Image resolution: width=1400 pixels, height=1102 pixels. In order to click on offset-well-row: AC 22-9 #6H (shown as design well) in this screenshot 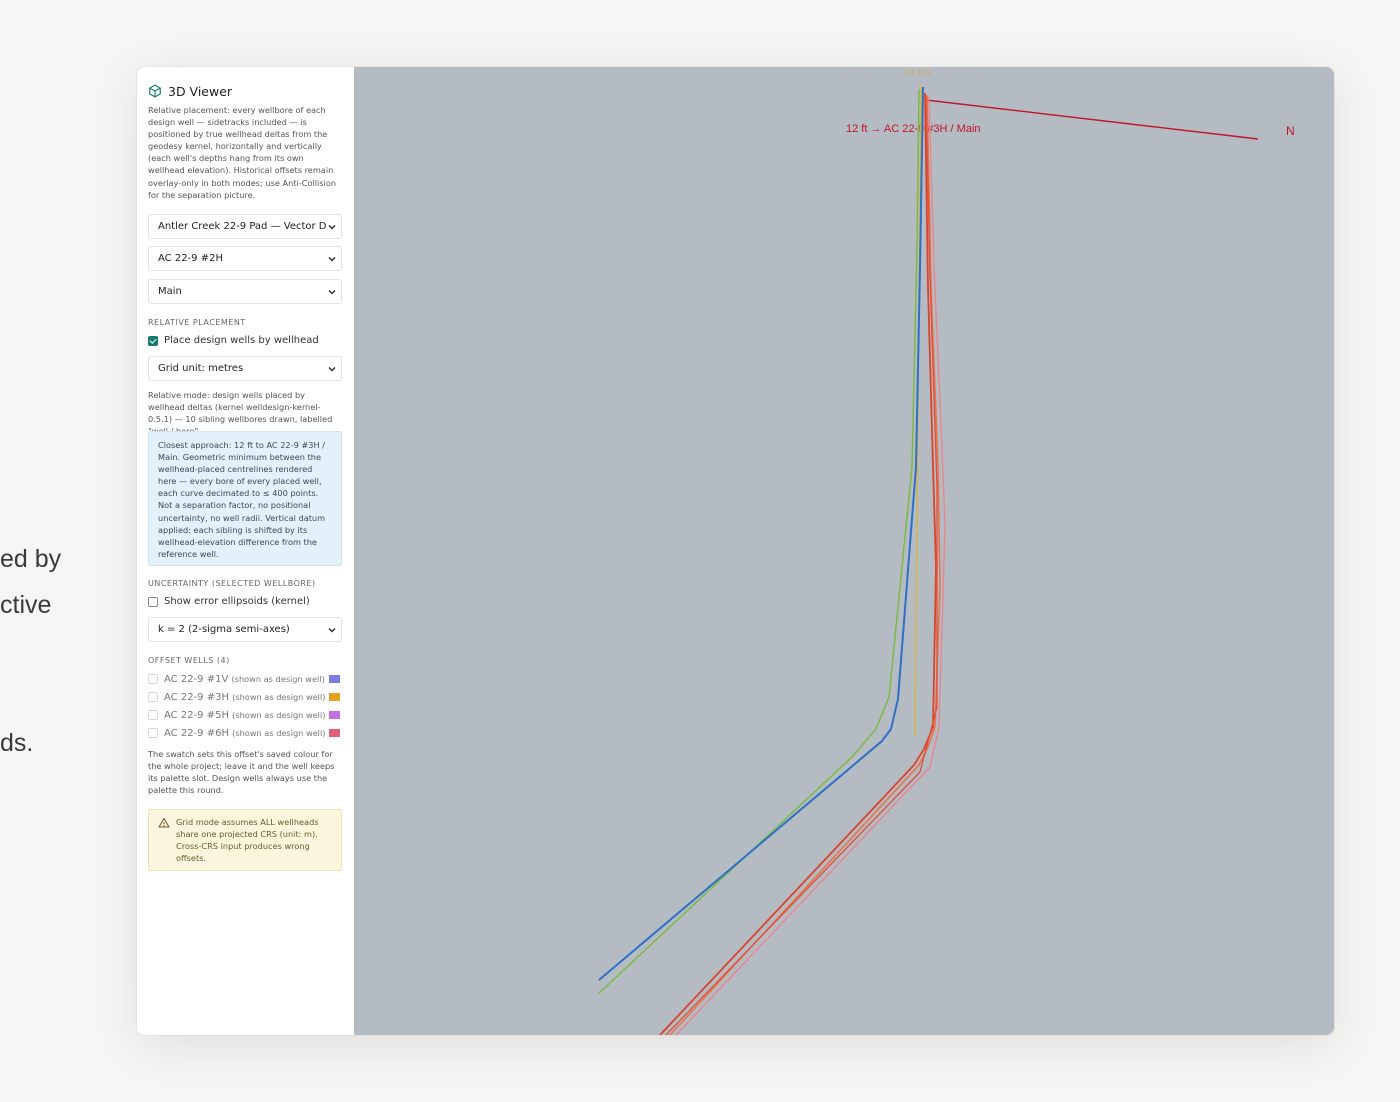, I will do `click(245, 733)`.